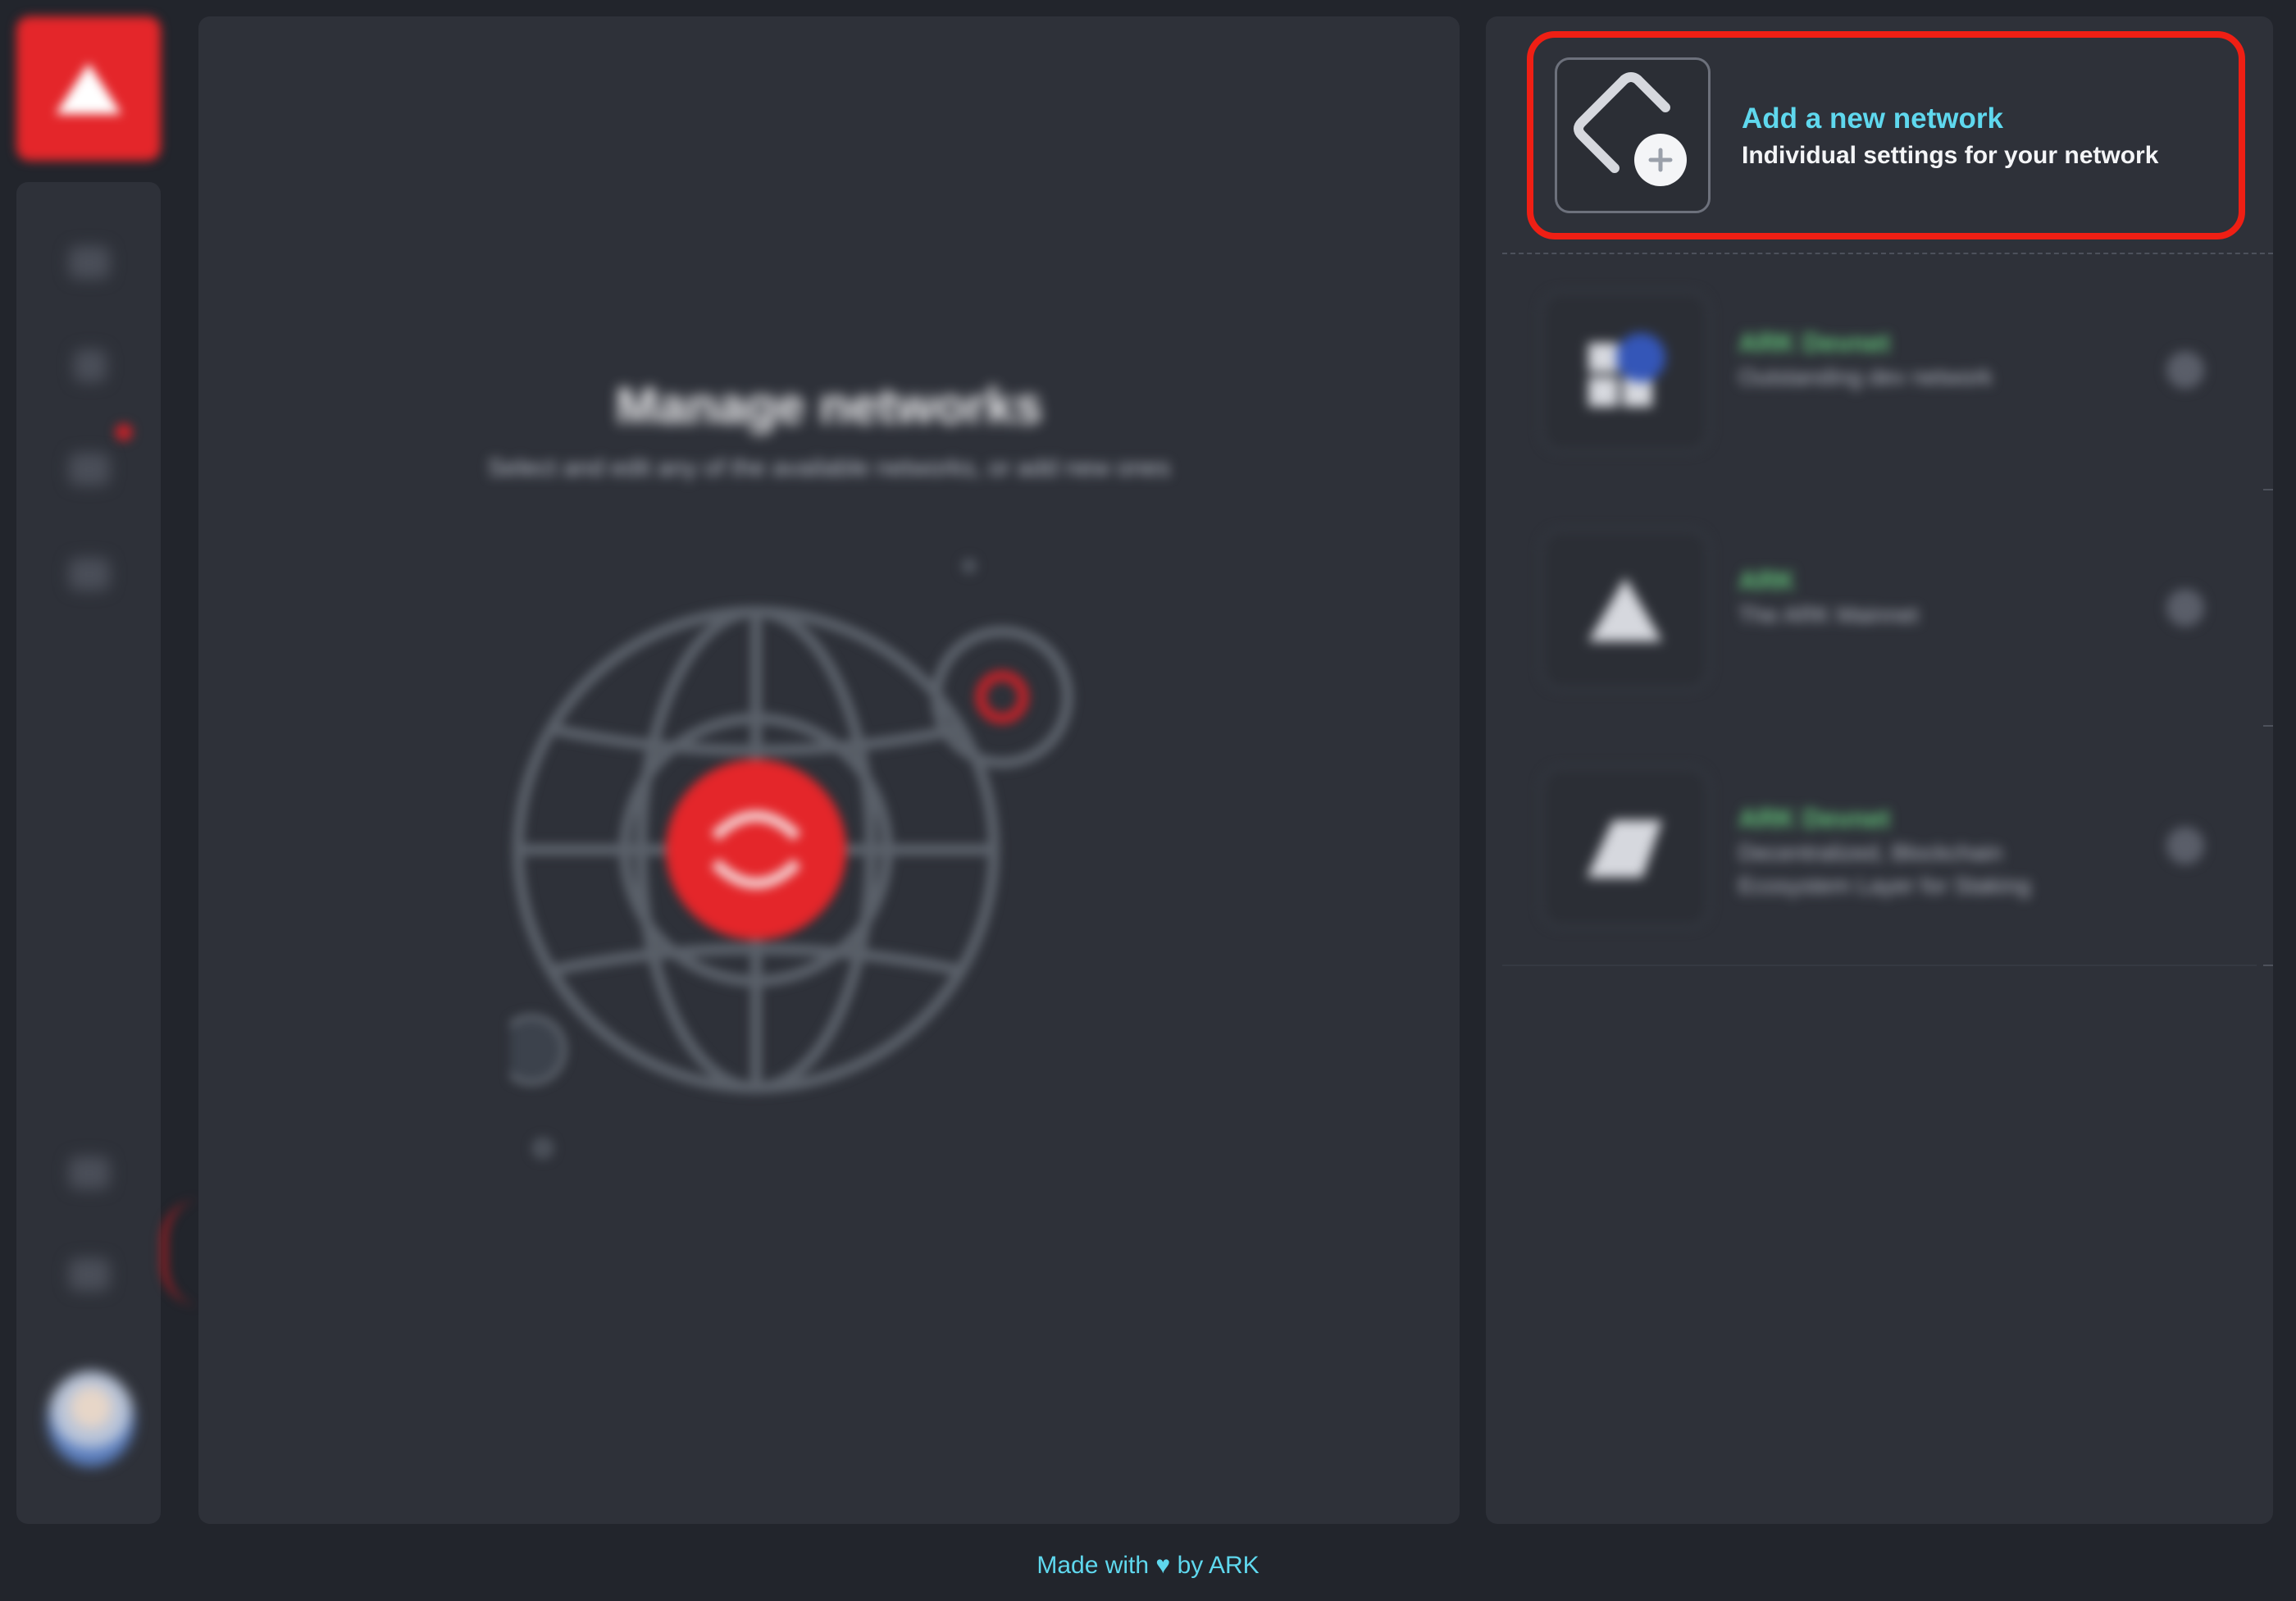 The height and width of the screenshot is (1601, 2296). What do you see at coordinates (1163, 1565) in the screenshot?
I see `heart-icon: ♥` at bounding box center [1163, 1565].